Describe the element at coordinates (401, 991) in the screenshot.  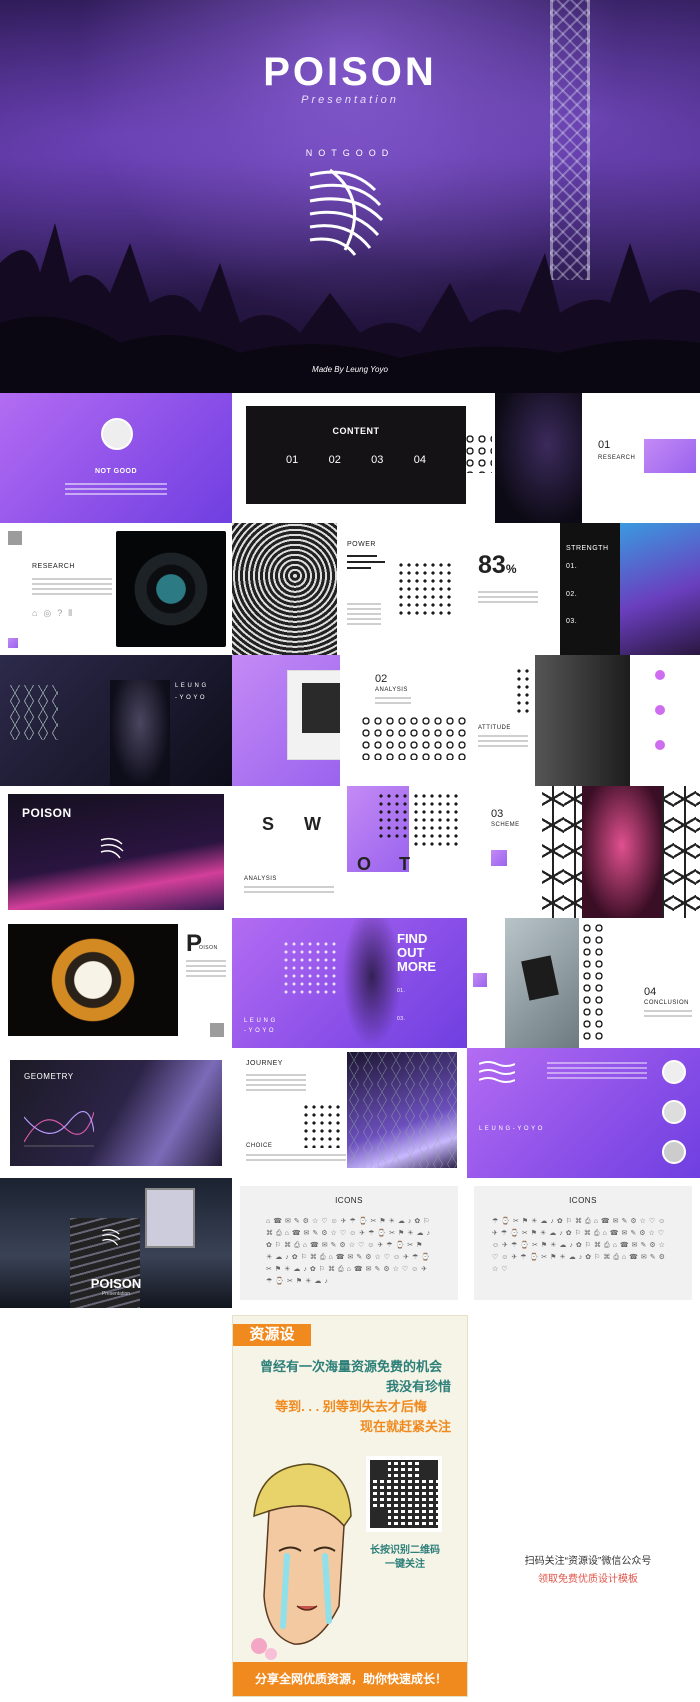
I see `find-num: 01.` at that location.